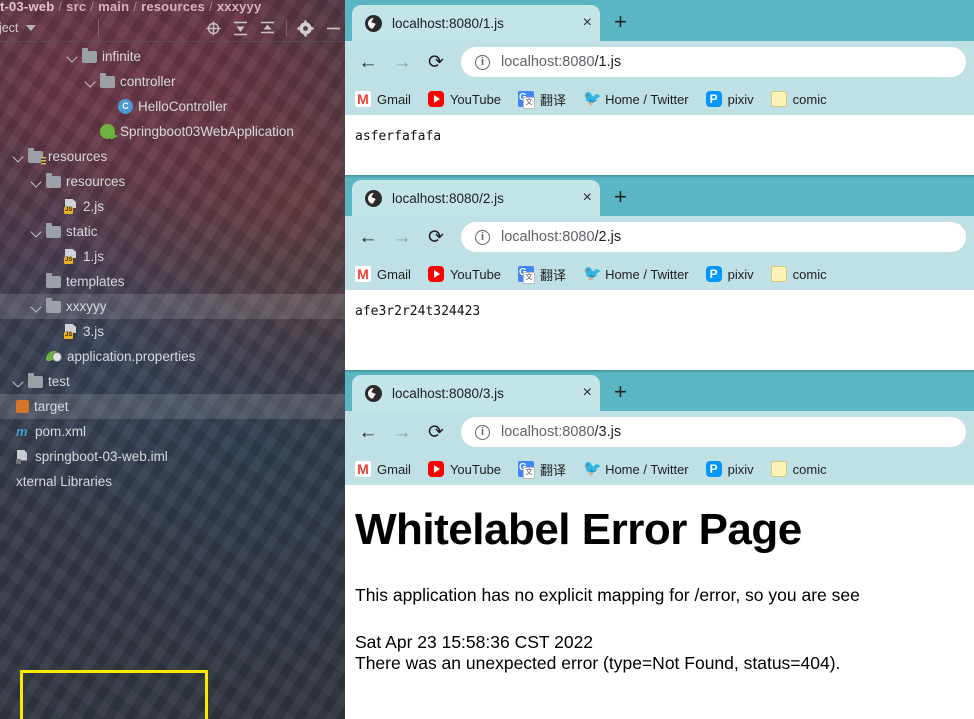 The height and width of the screenshot is (719, 974). What do you see at coordinates (172, 131) in the screenshot?
I see `tree-node-springboot03webapplication: Springboot03WebApplication` at bounding box center [172, 131].